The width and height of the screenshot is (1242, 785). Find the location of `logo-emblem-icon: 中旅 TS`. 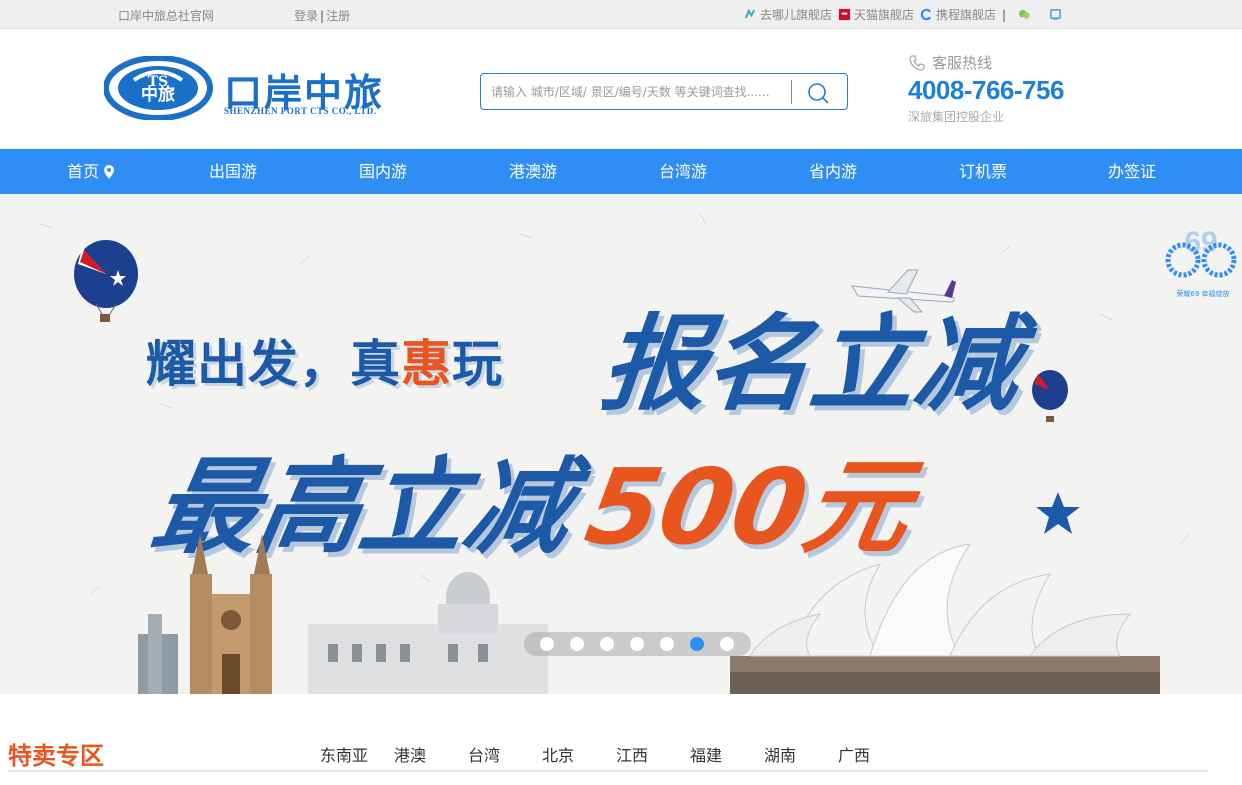

logo-emblem-icon: 中旅 TS is located at coordinates (158, 88).